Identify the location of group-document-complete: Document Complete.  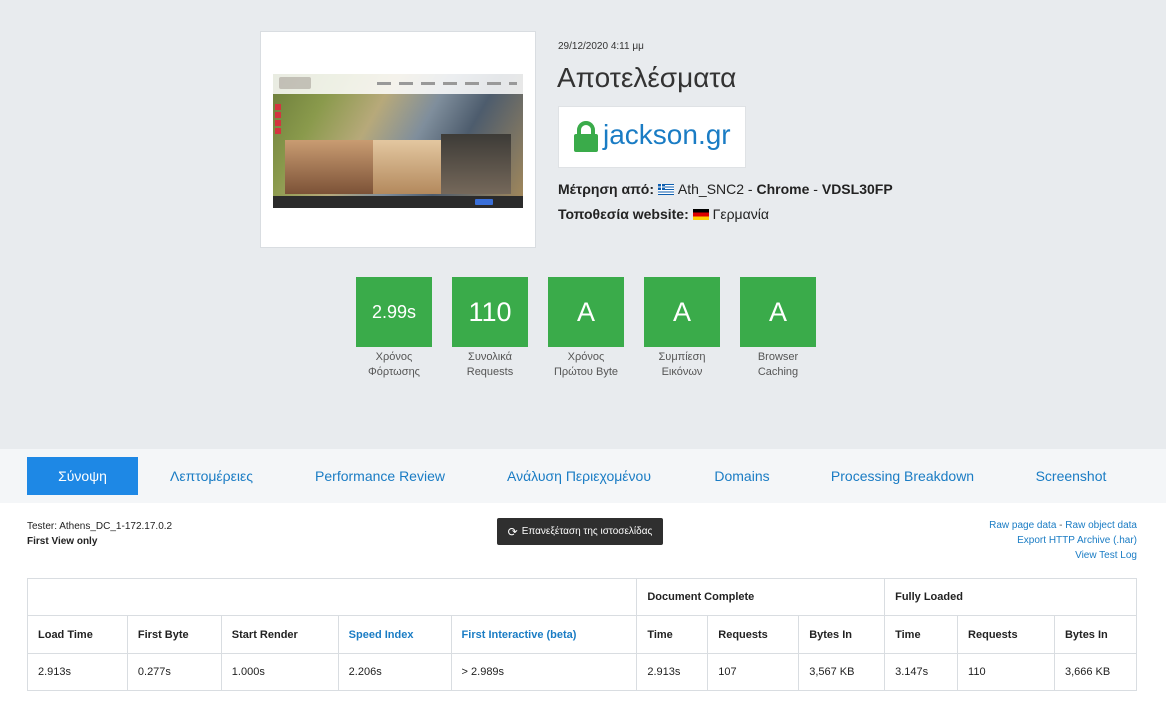
(761, 597).